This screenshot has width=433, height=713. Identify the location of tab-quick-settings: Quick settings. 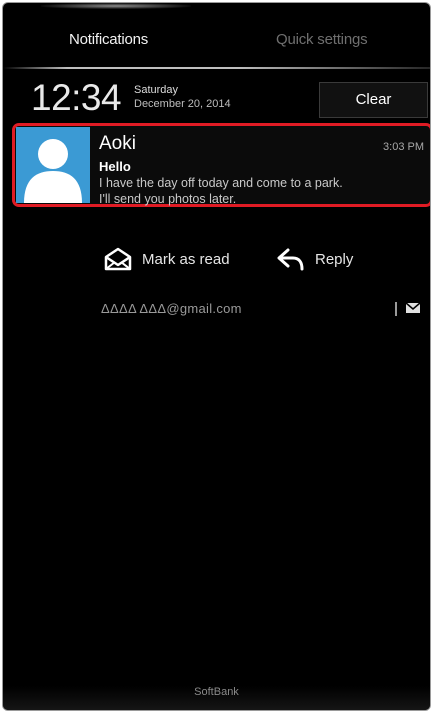
(322, 39).